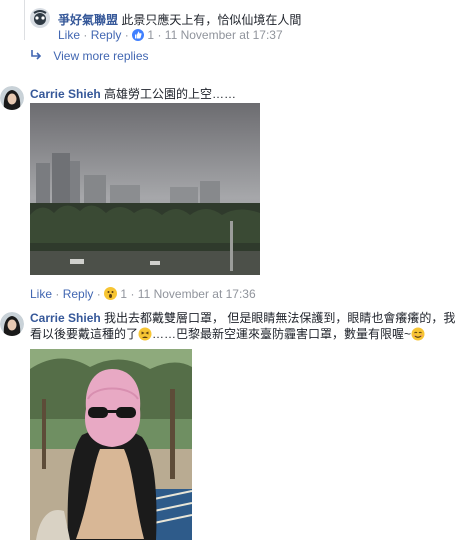 The width and height of the screenshot is (470, 540). What do you see at coordinates (24, 20) in the screenshot?
I see `thread-line` at bounding box center [24, 20].